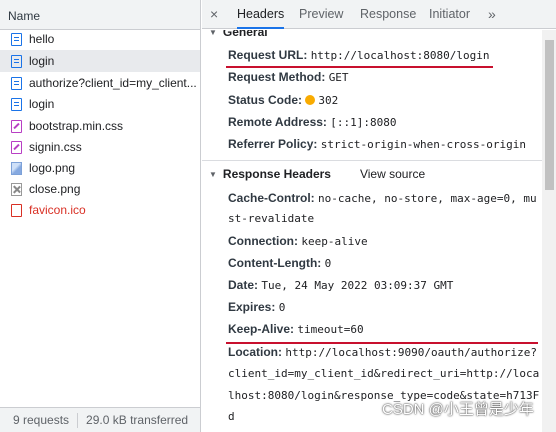 The width and height of the screenshot is (556, 432). I want to click on content-length-row: Content-Length: 0, so click(385, 263).